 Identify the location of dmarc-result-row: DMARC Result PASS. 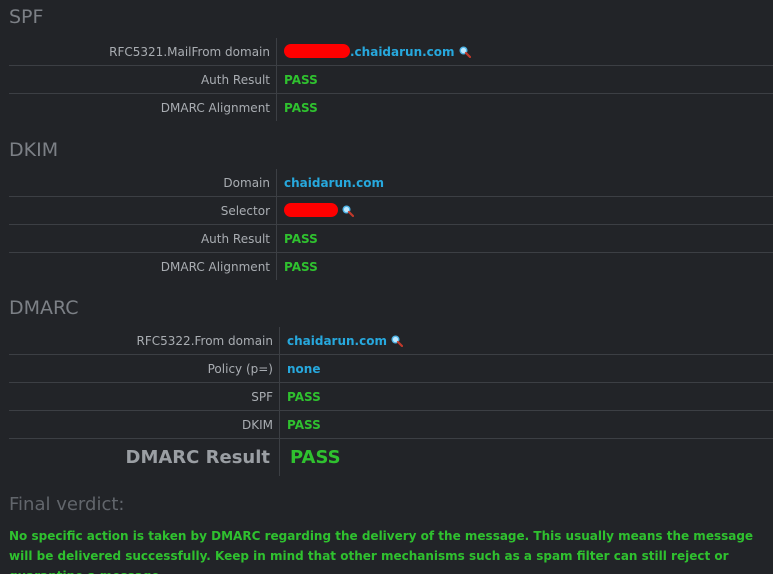
(391, 457).